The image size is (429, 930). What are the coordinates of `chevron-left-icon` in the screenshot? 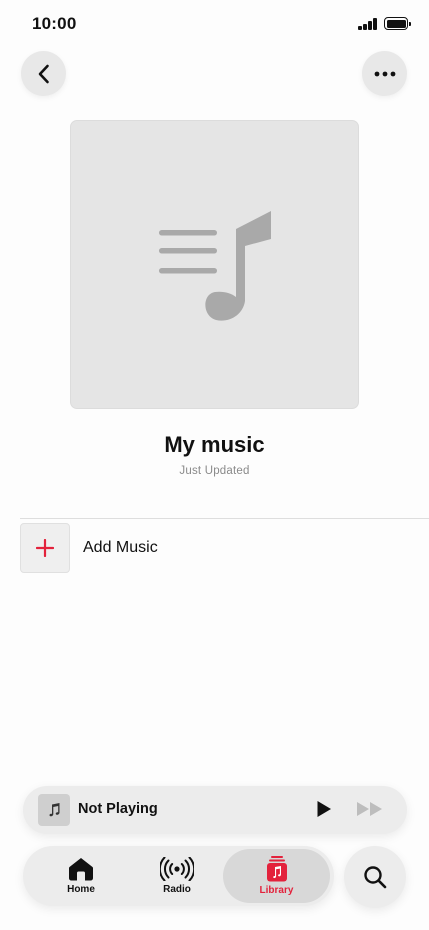 It's located at (43, 73).